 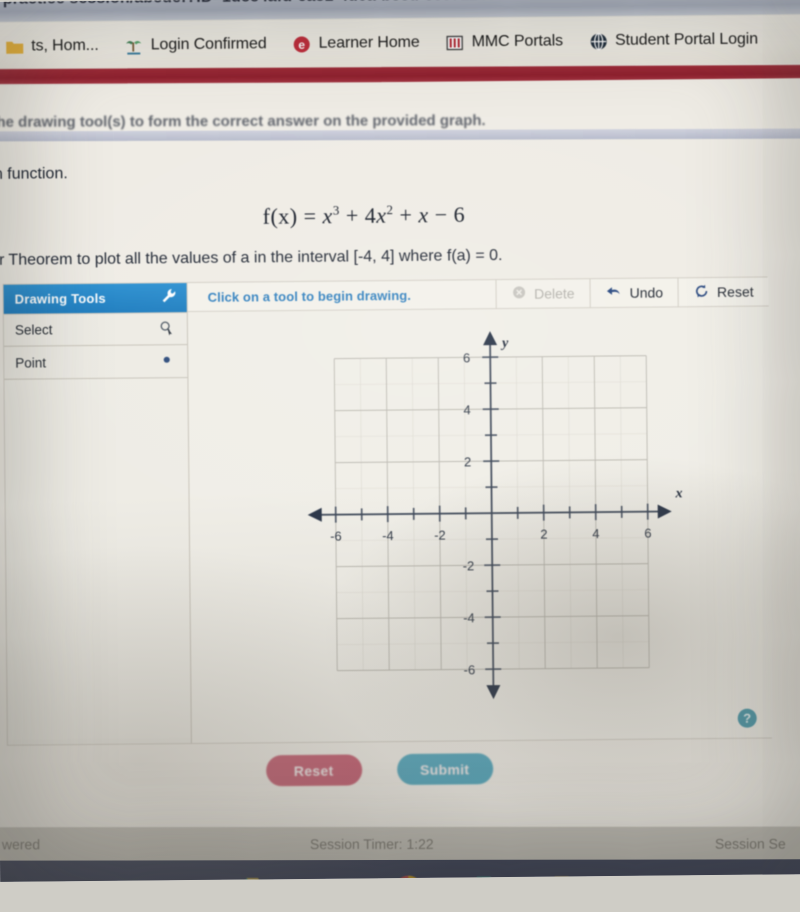 I want to click on x-tick-label: 4, so click(x=595, y=533).